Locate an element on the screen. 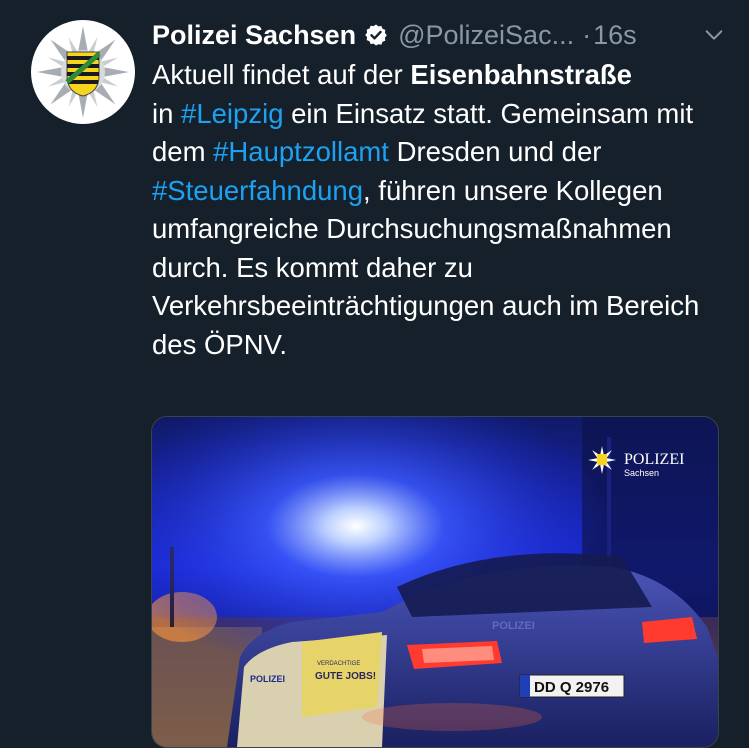  tweet-text-segment: Aktuell findet auf der is located at coordinates (281, 74).